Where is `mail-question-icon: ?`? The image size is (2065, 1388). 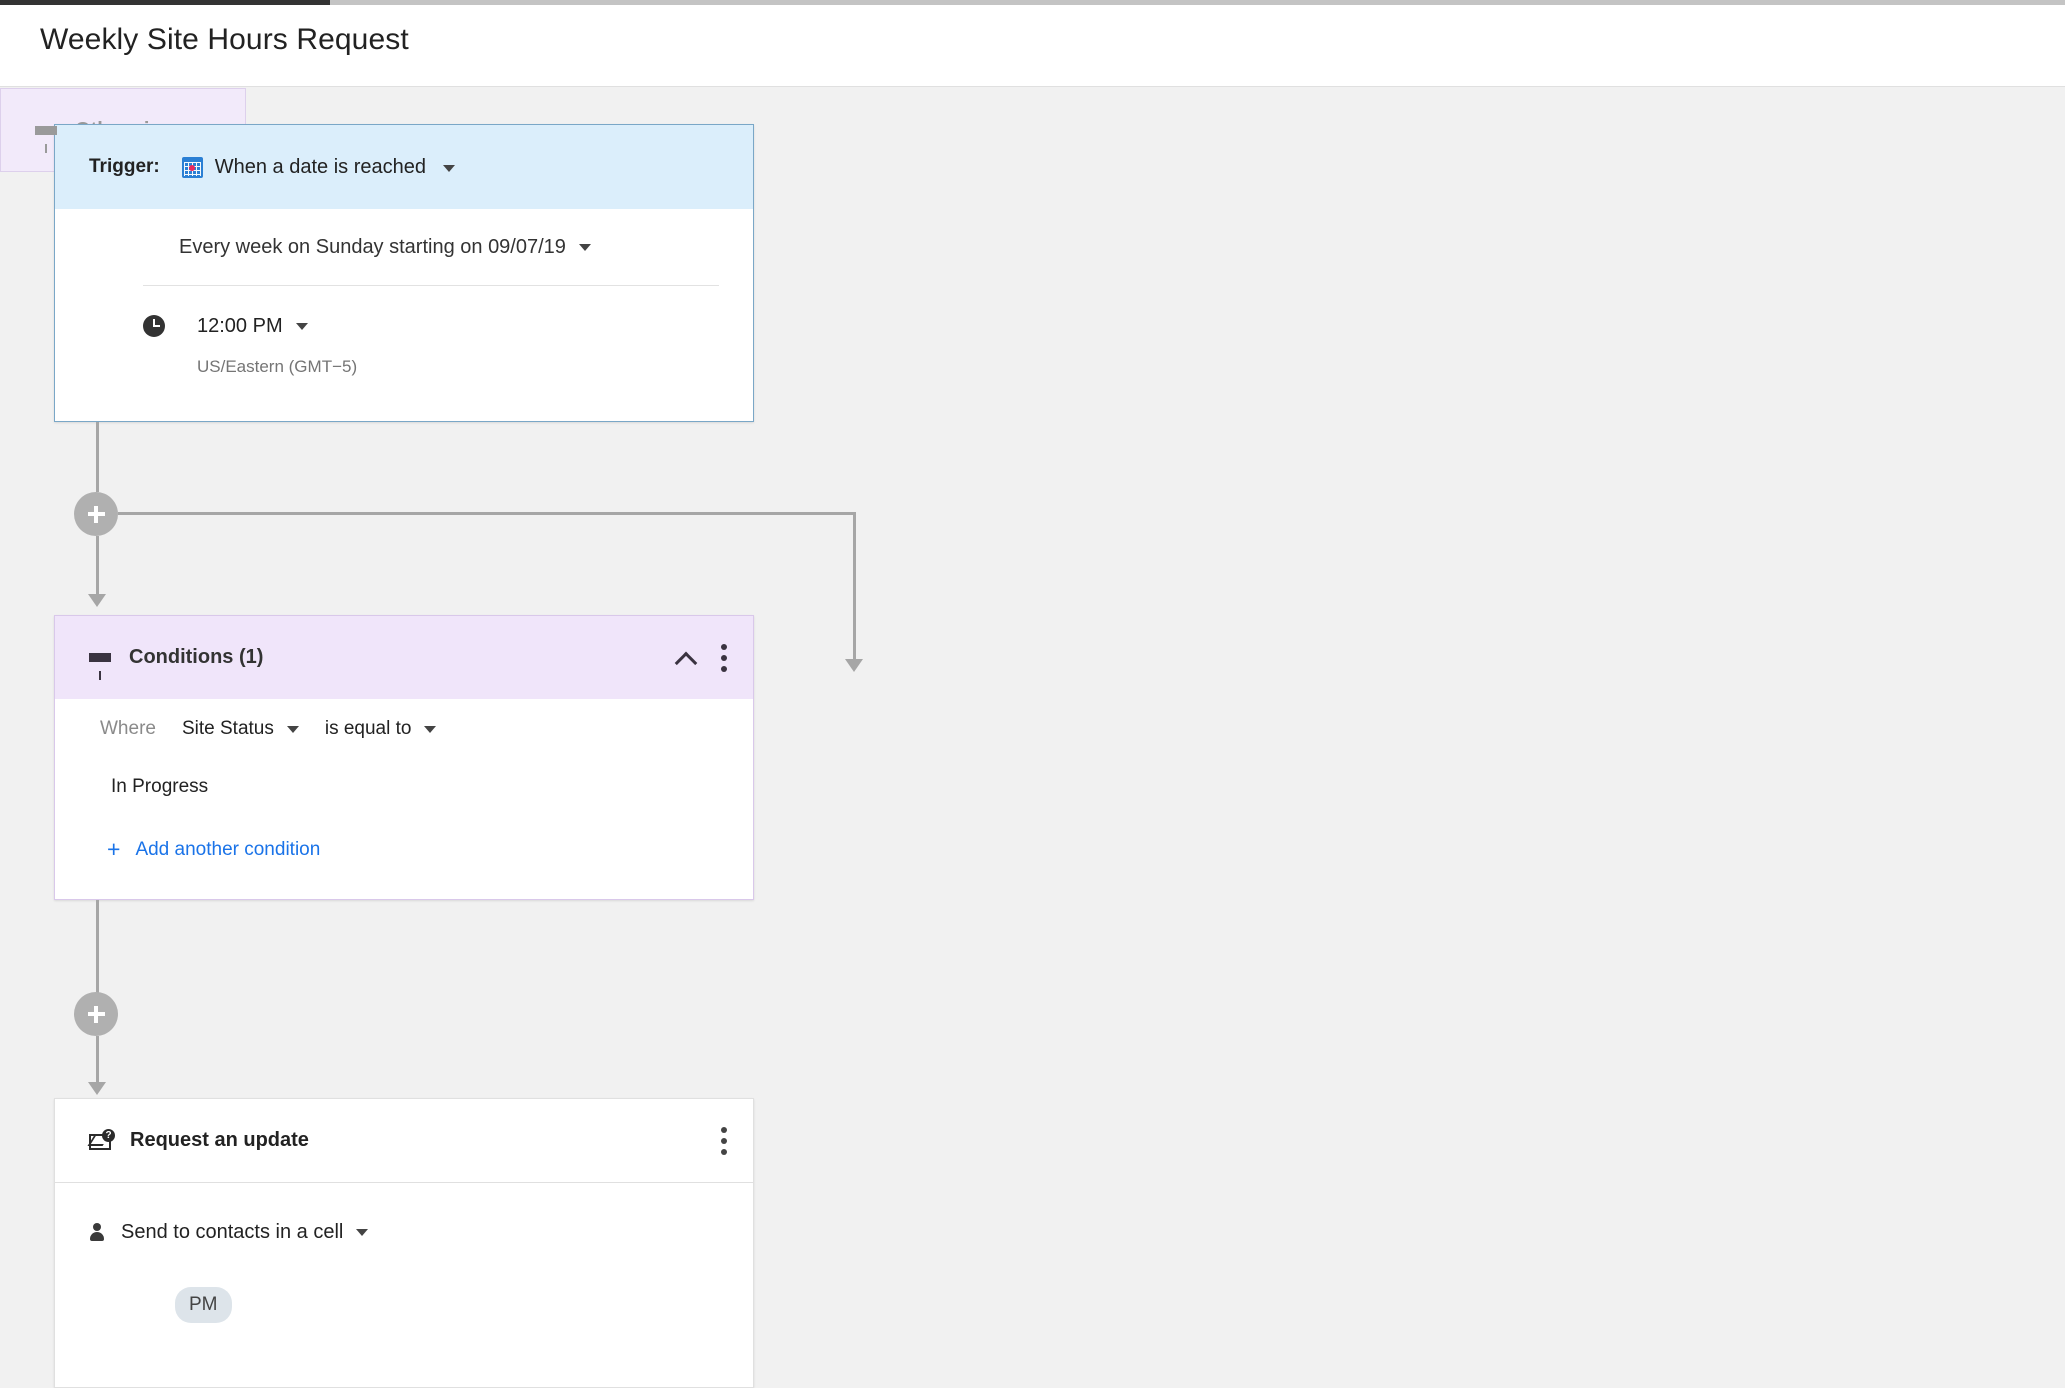 mail-question-icon: ? is located at coordinates (101, 1139).